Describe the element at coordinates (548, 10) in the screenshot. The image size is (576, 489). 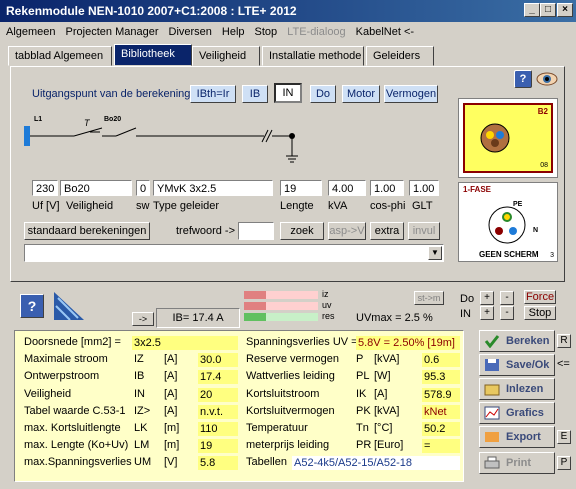
I see `maximize-button: □` at that location.